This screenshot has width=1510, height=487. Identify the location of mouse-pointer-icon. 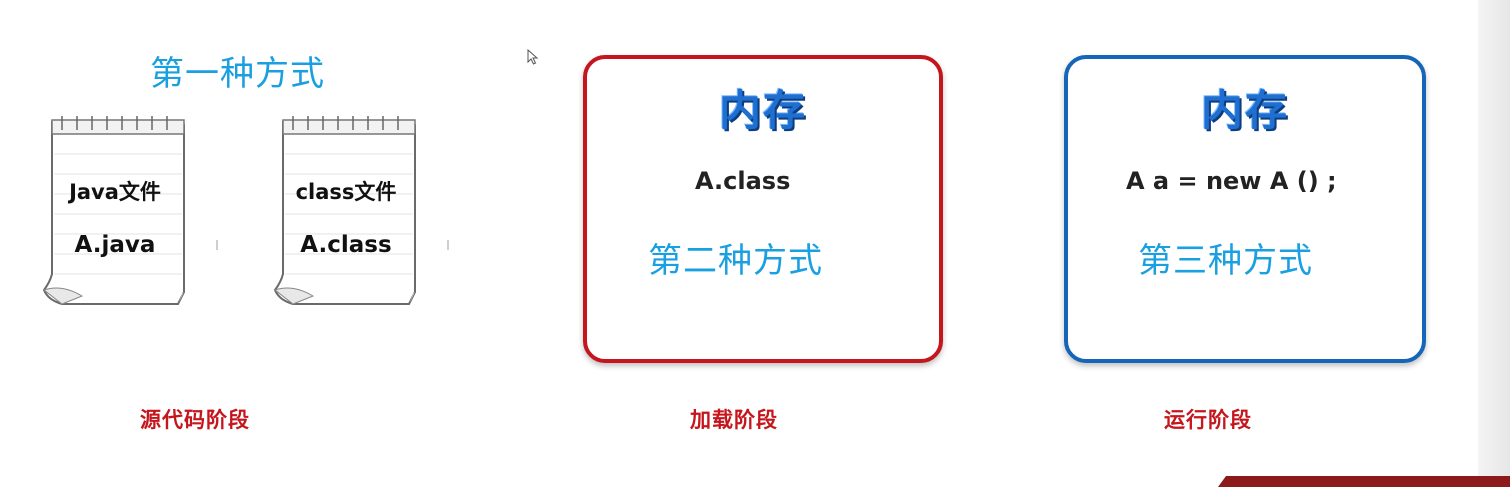
(533, 58).